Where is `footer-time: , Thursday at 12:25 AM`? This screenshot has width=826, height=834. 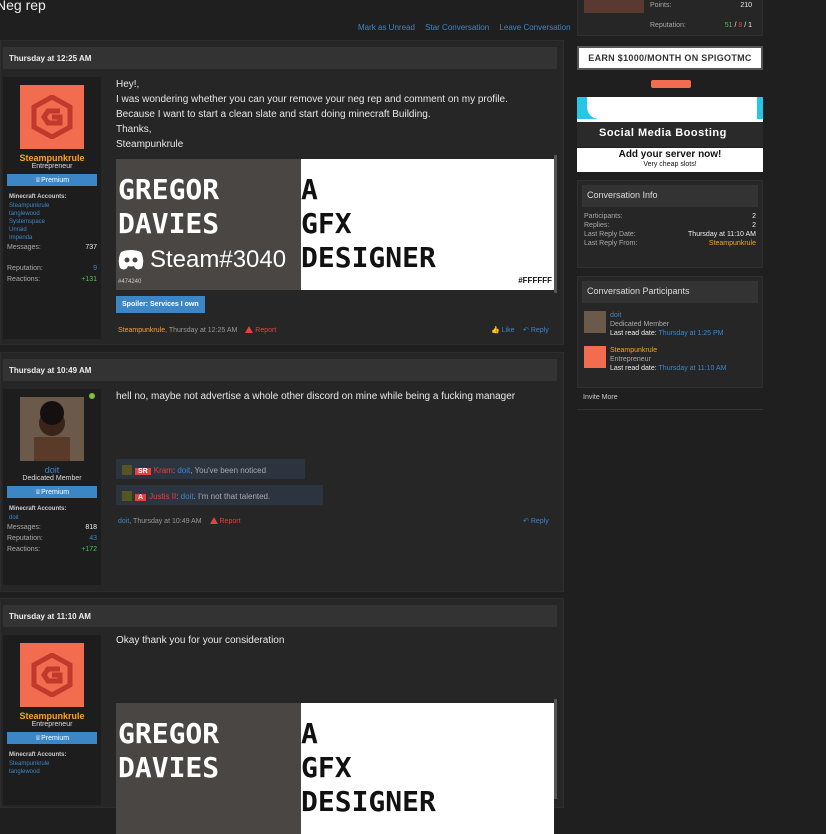 footer-time: , Thursday at 12:25 AM is located at coordinates (201, 330).